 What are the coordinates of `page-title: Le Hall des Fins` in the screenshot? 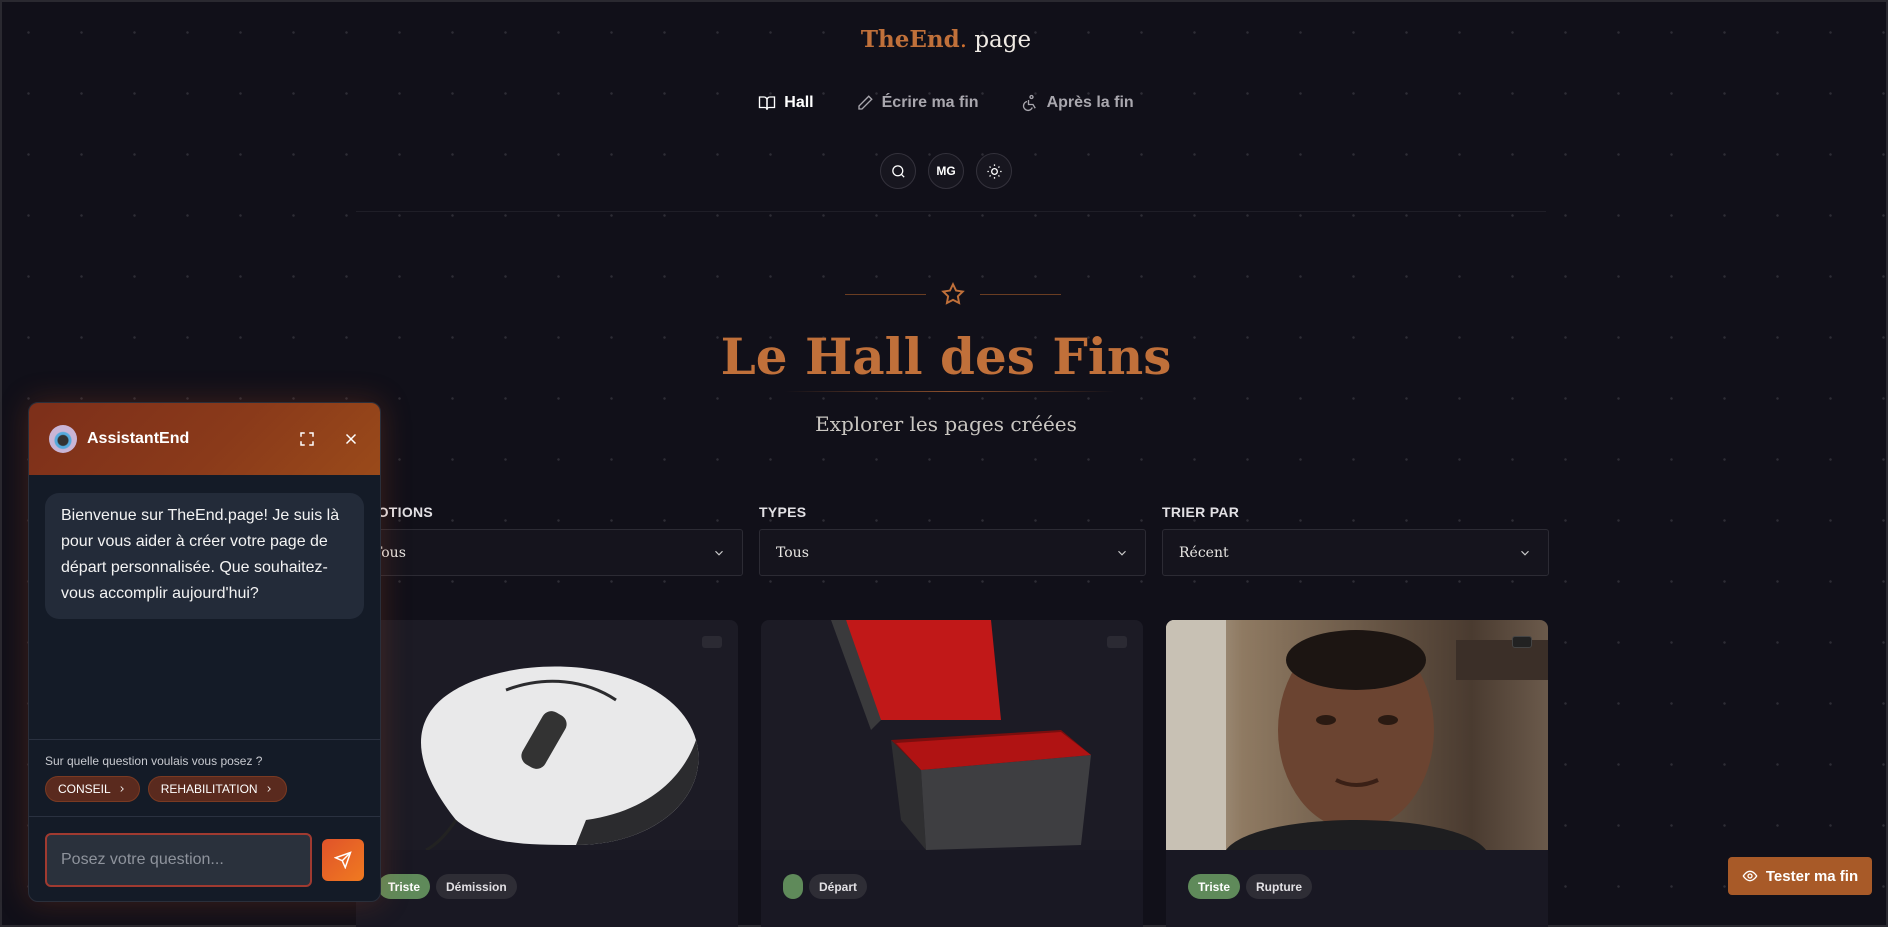 It's located at (946, 356).